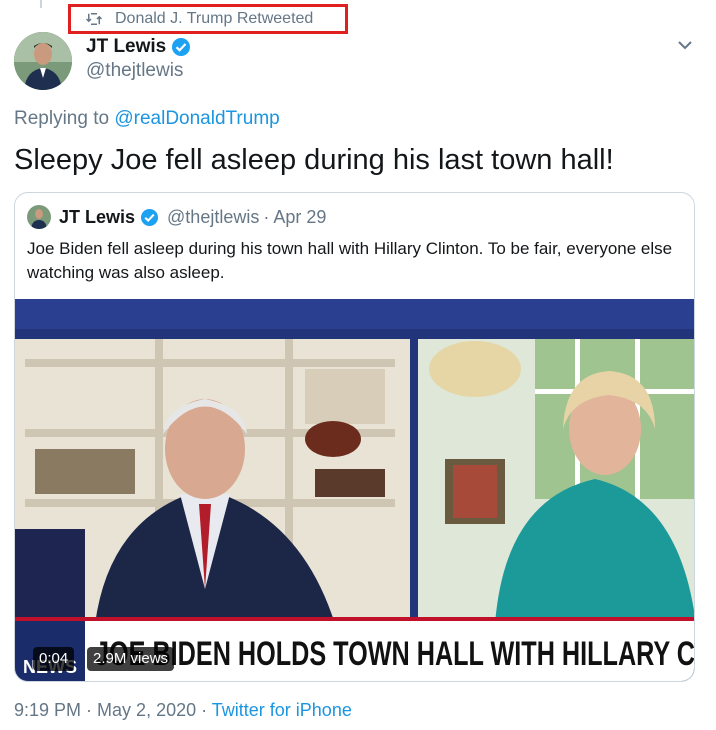 The width and height of the screenshot is (716, 730). What do you see at coordinates (214, 18) in the screenshot?
I see `retweet-label: Donald J. Trump Retweeted` at bounding box center [214, 18].